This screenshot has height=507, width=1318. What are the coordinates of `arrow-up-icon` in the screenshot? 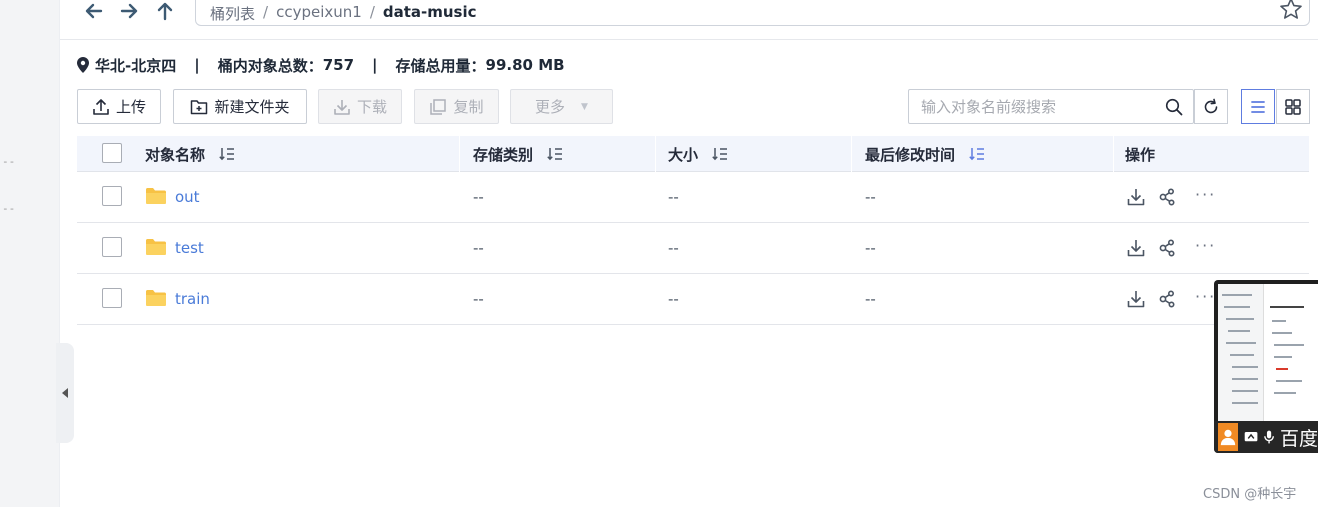 It's located at (165, 11).